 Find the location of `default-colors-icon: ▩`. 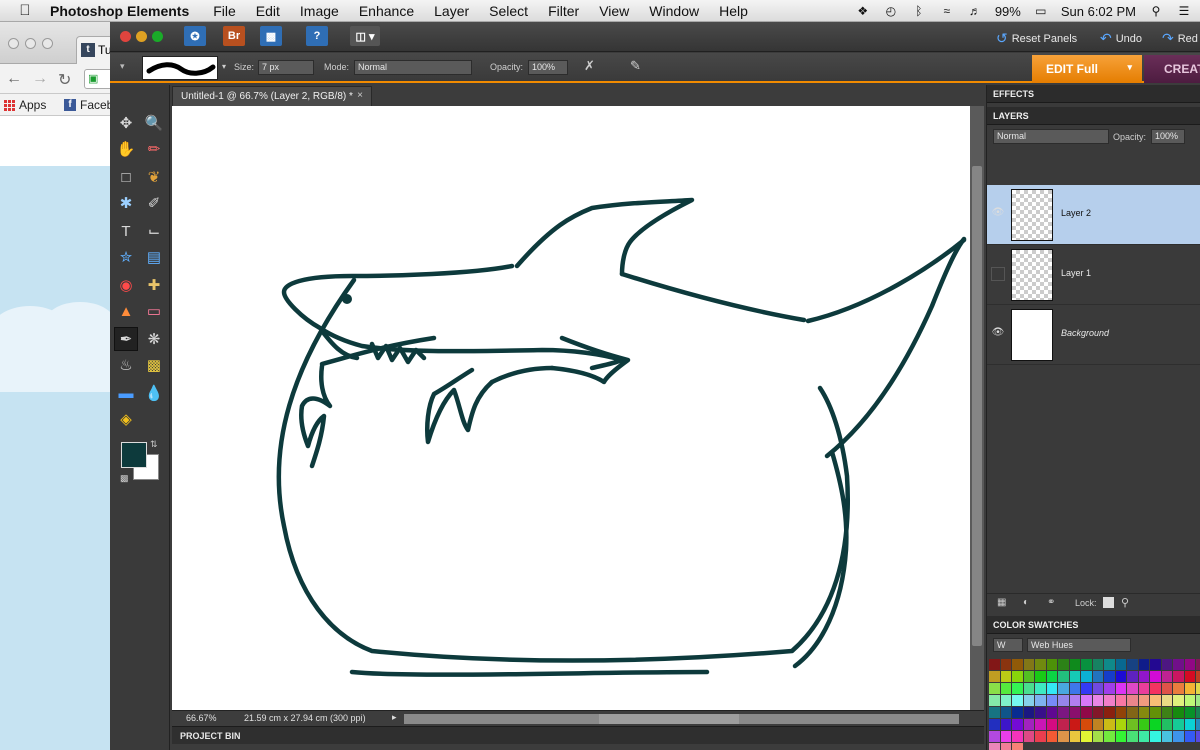

default-colors-icon: ▩ is located at coordinates (124, 478).